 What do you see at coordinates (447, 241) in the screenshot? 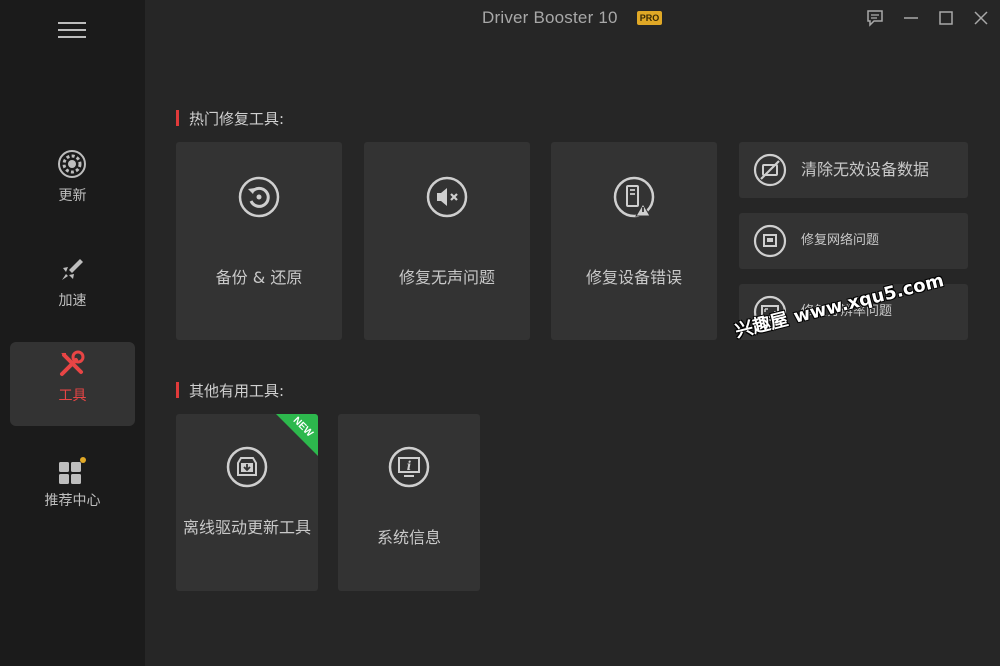
I see `fix-no-sound-tile: 修复无声问题` at bounding box center [447, 241].